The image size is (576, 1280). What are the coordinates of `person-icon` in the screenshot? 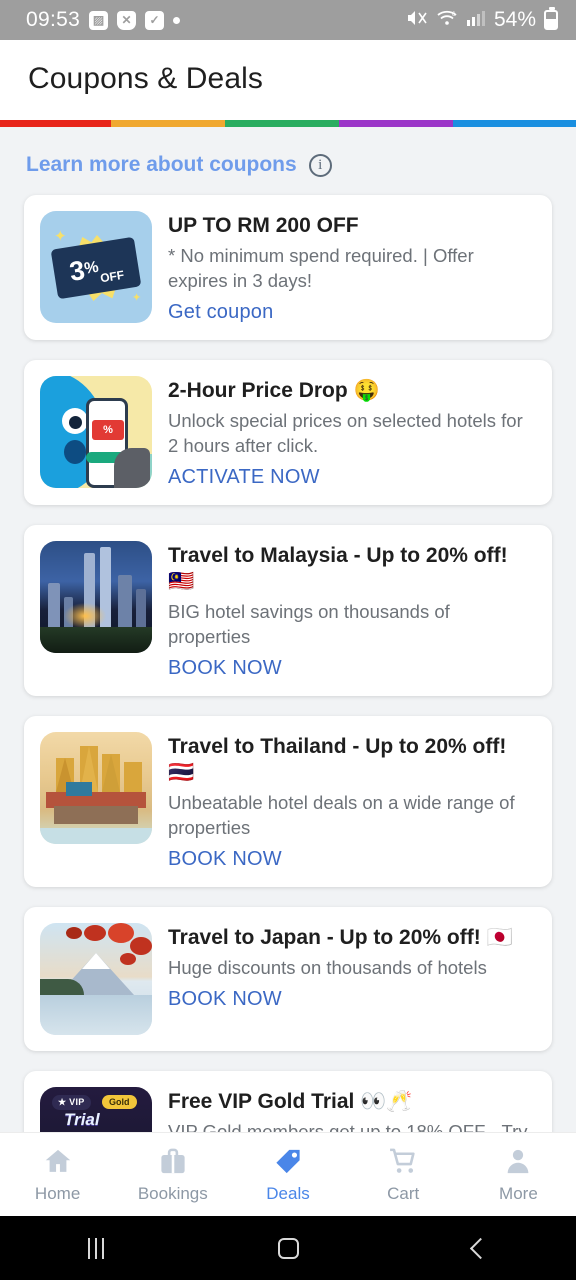 It's located at (518, 1161).